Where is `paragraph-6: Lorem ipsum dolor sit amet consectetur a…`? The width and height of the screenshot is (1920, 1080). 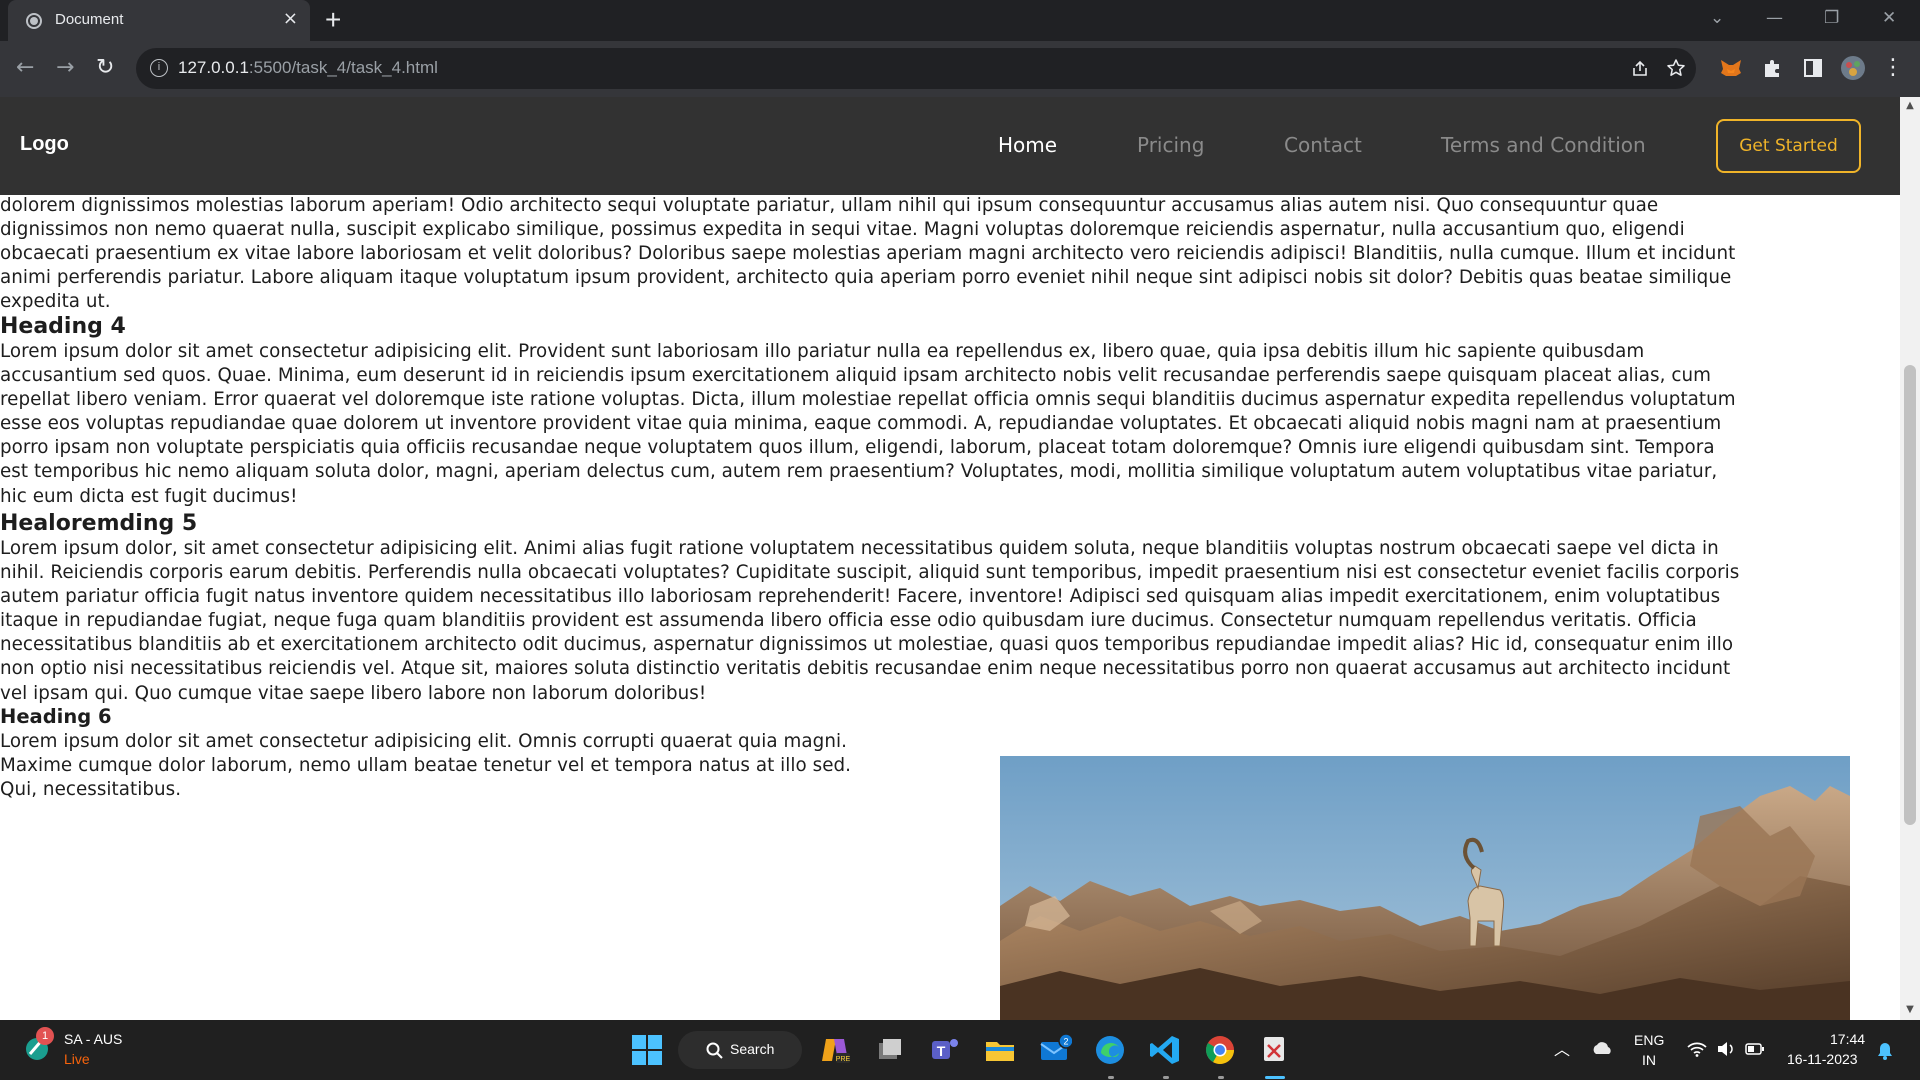
paragraph-6: Lorem ipsum dolor sit amet consectetur a… is located at coordinates (426, 766).